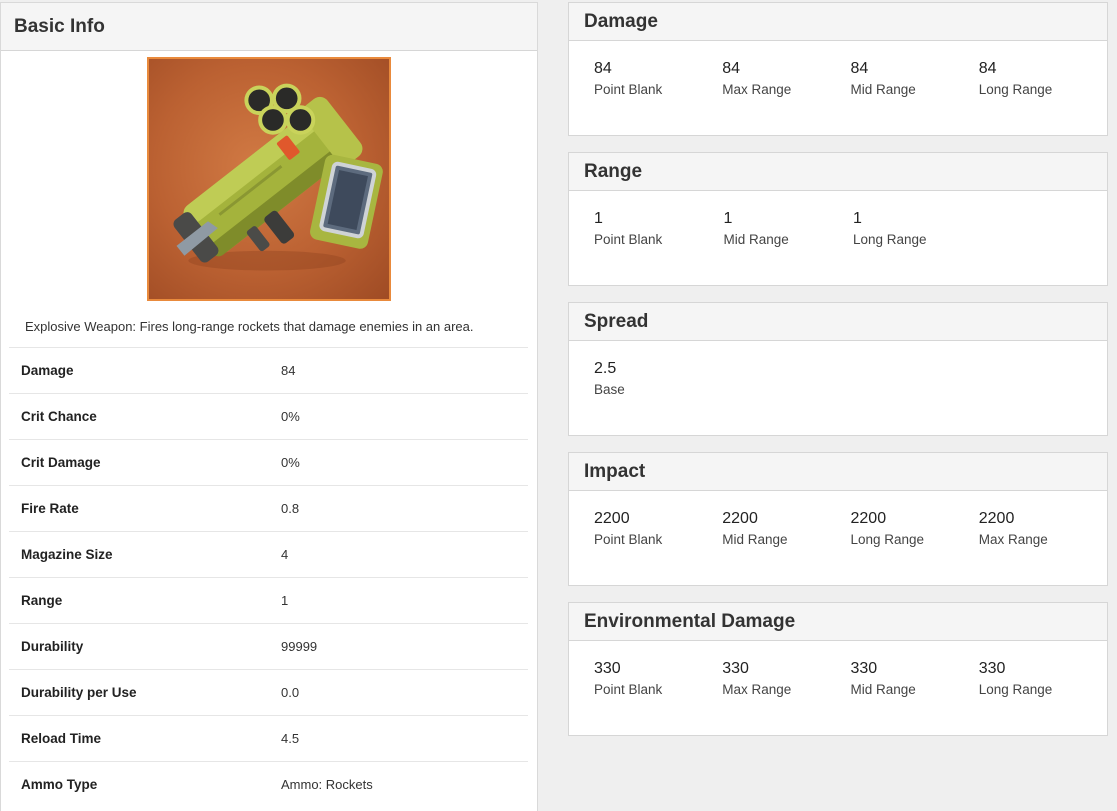 The height and width of the screenshot is (811, 1117). I want to click on stat-value: Ammo: Rockets, so click(327, 784).